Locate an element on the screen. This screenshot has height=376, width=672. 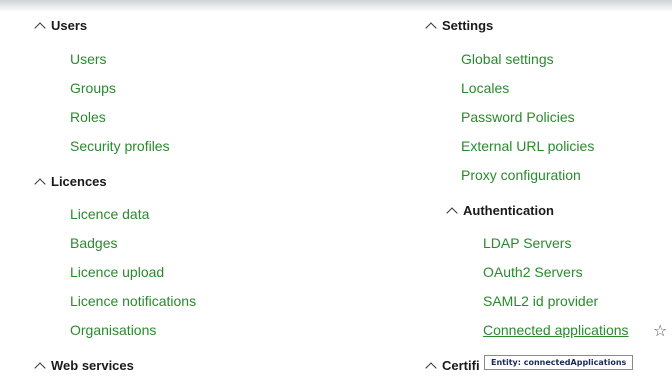
section-settings-header: Settings is located at coordinates (459, 26).